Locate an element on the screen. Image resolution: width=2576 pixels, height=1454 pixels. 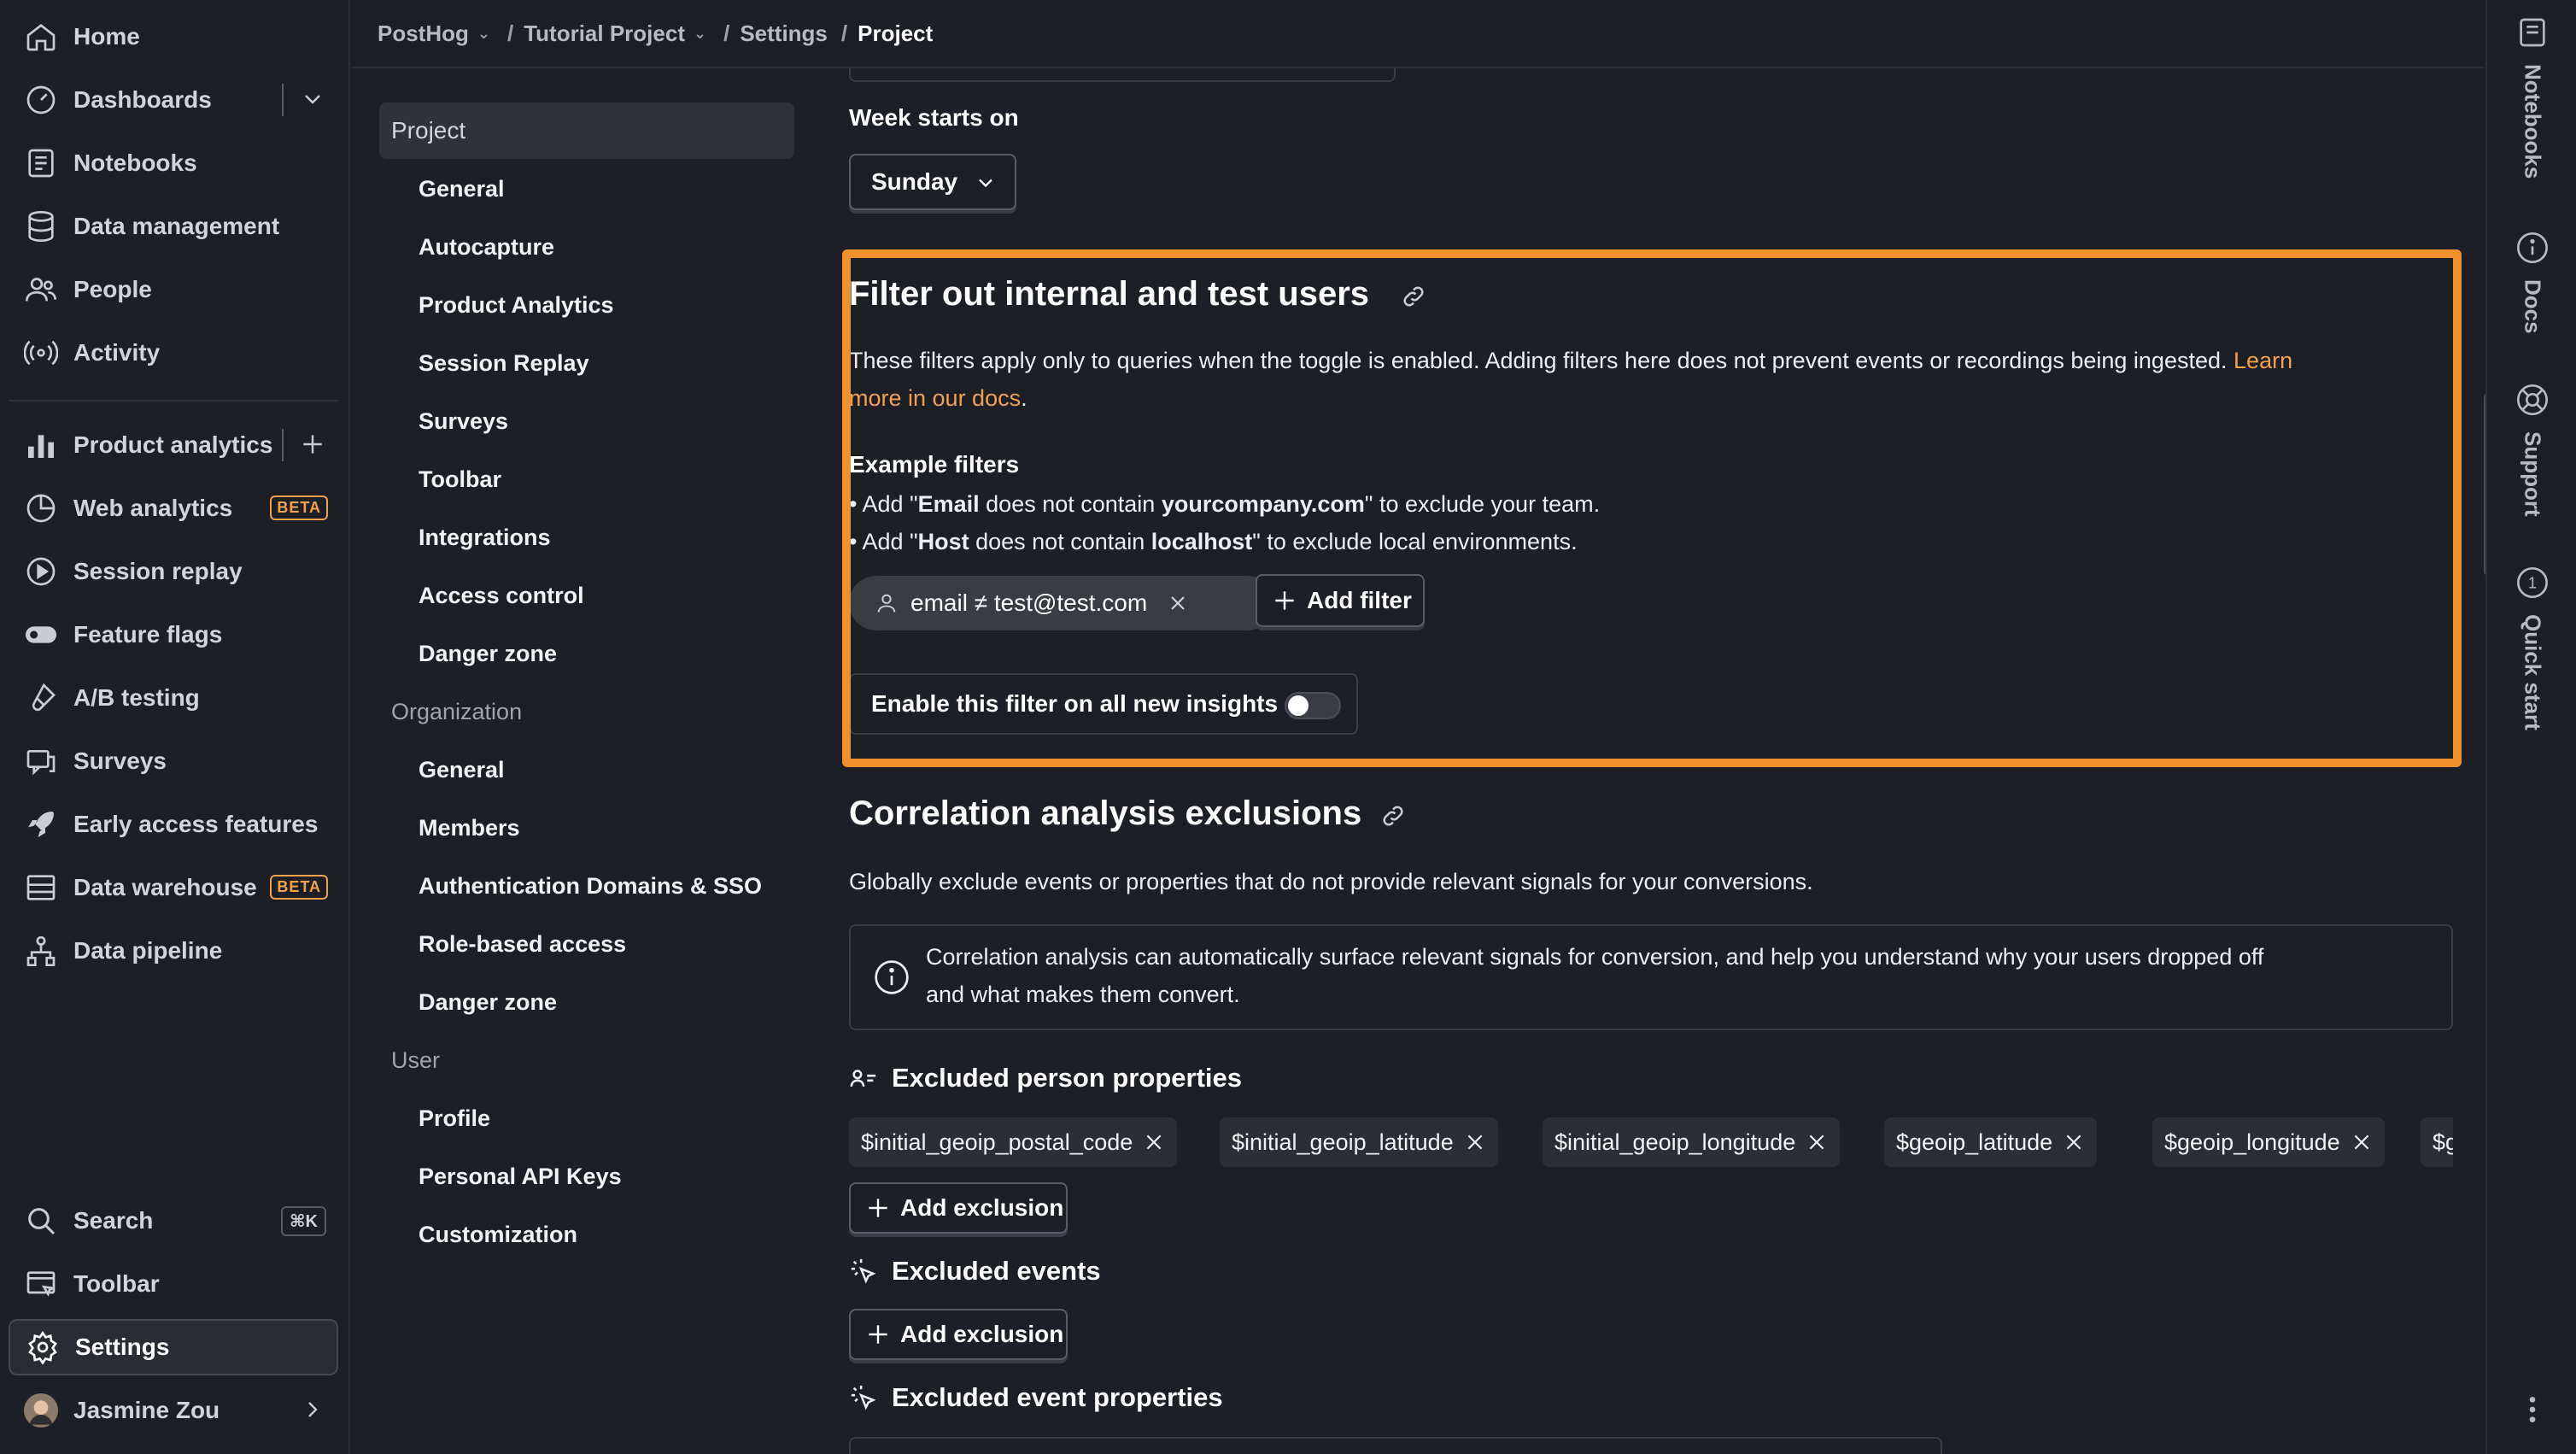
excluded-event-props-heading: Excluded event properties is located at coordinates (1036, 1397).